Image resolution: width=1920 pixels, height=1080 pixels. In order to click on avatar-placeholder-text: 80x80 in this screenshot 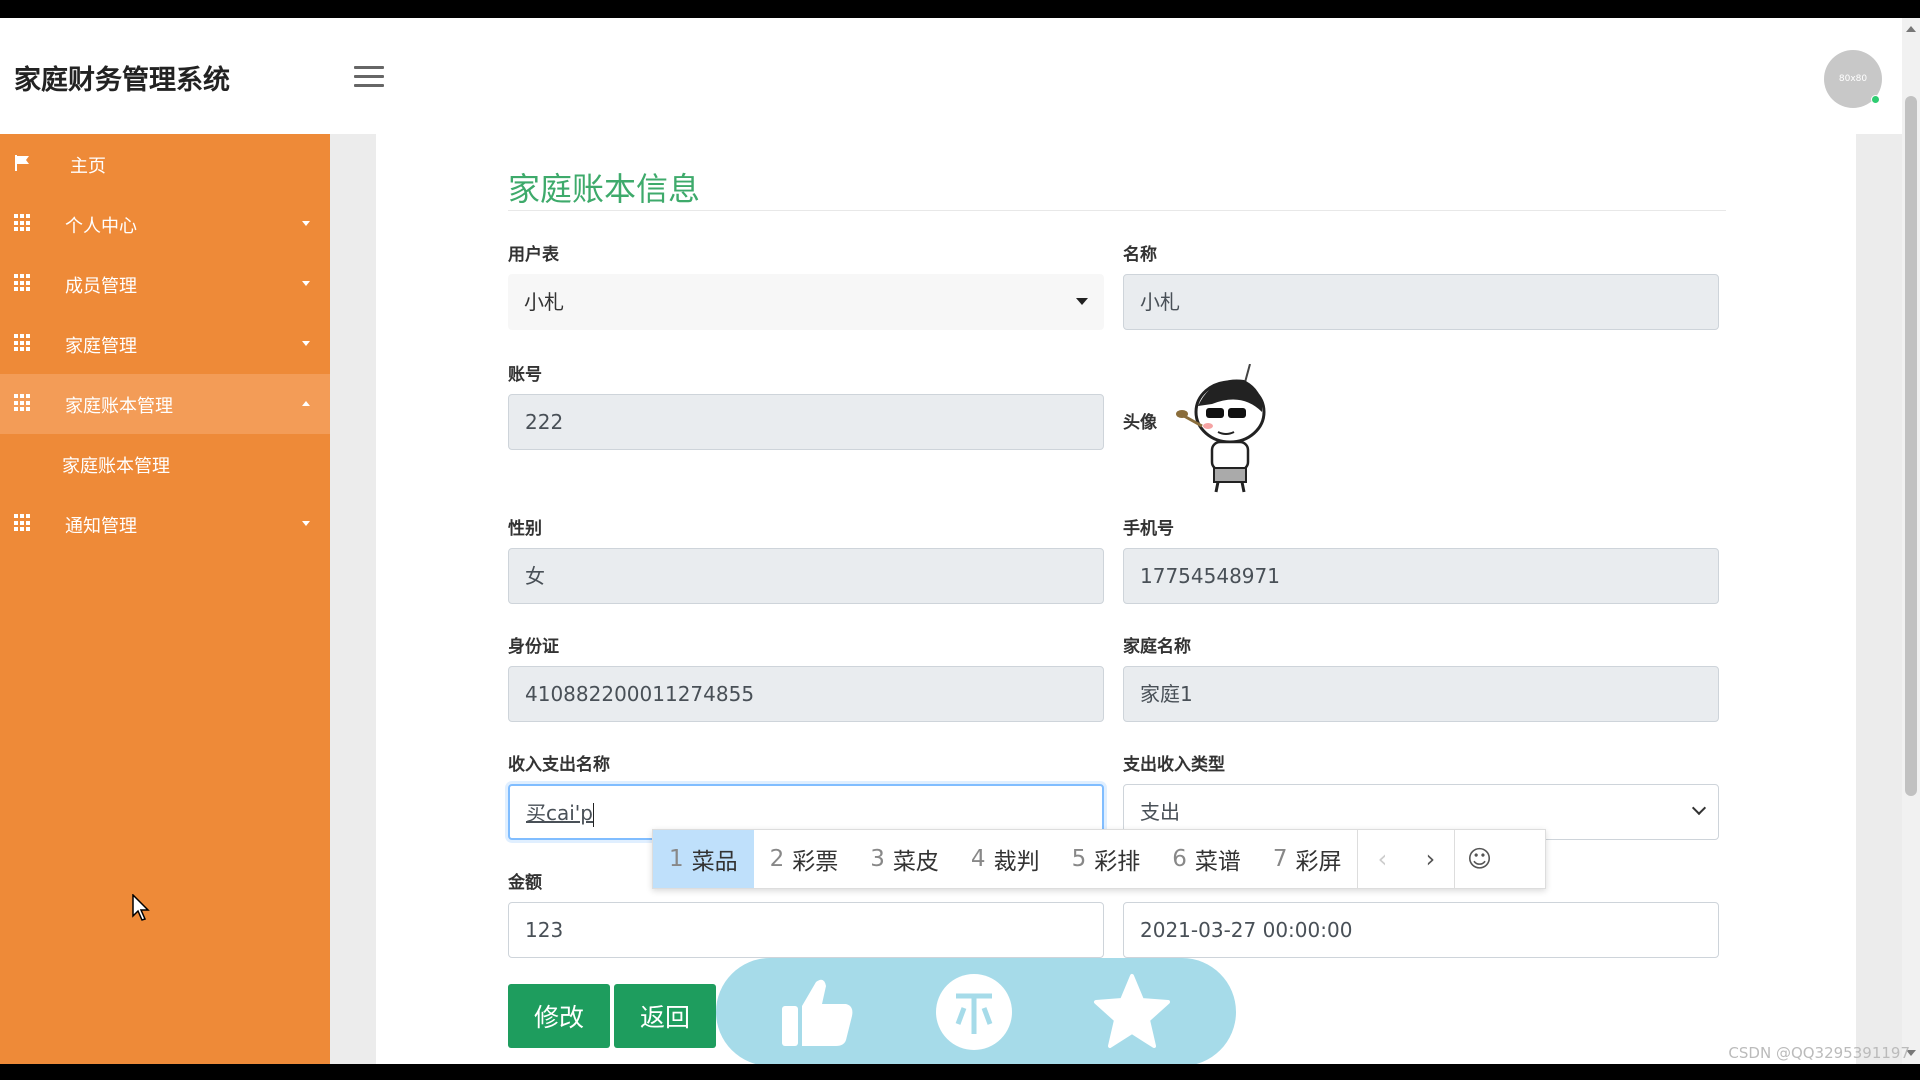, I will do `click(1853, 79)`.